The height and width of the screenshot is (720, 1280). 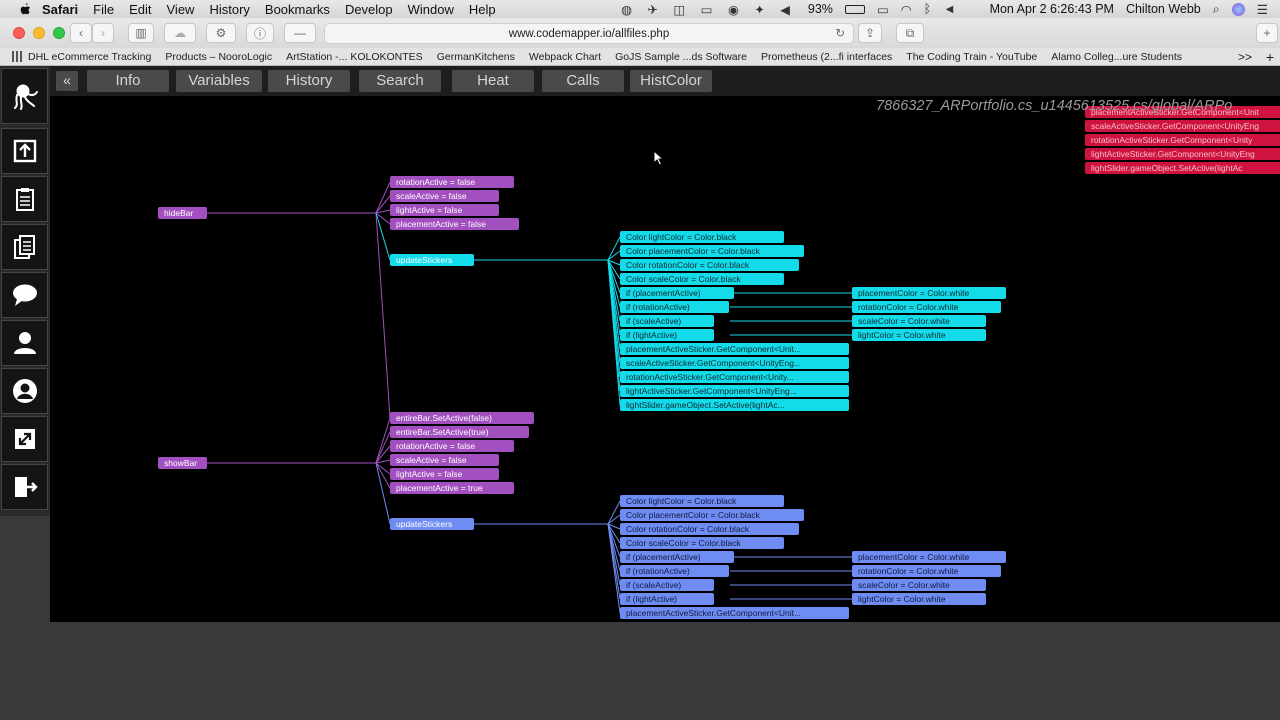 What do you see at coordinates (926, 571) in the screenshot?
I see `node-update2-leaf: rotationColor = Color.white` at bounding box center [926, 571].